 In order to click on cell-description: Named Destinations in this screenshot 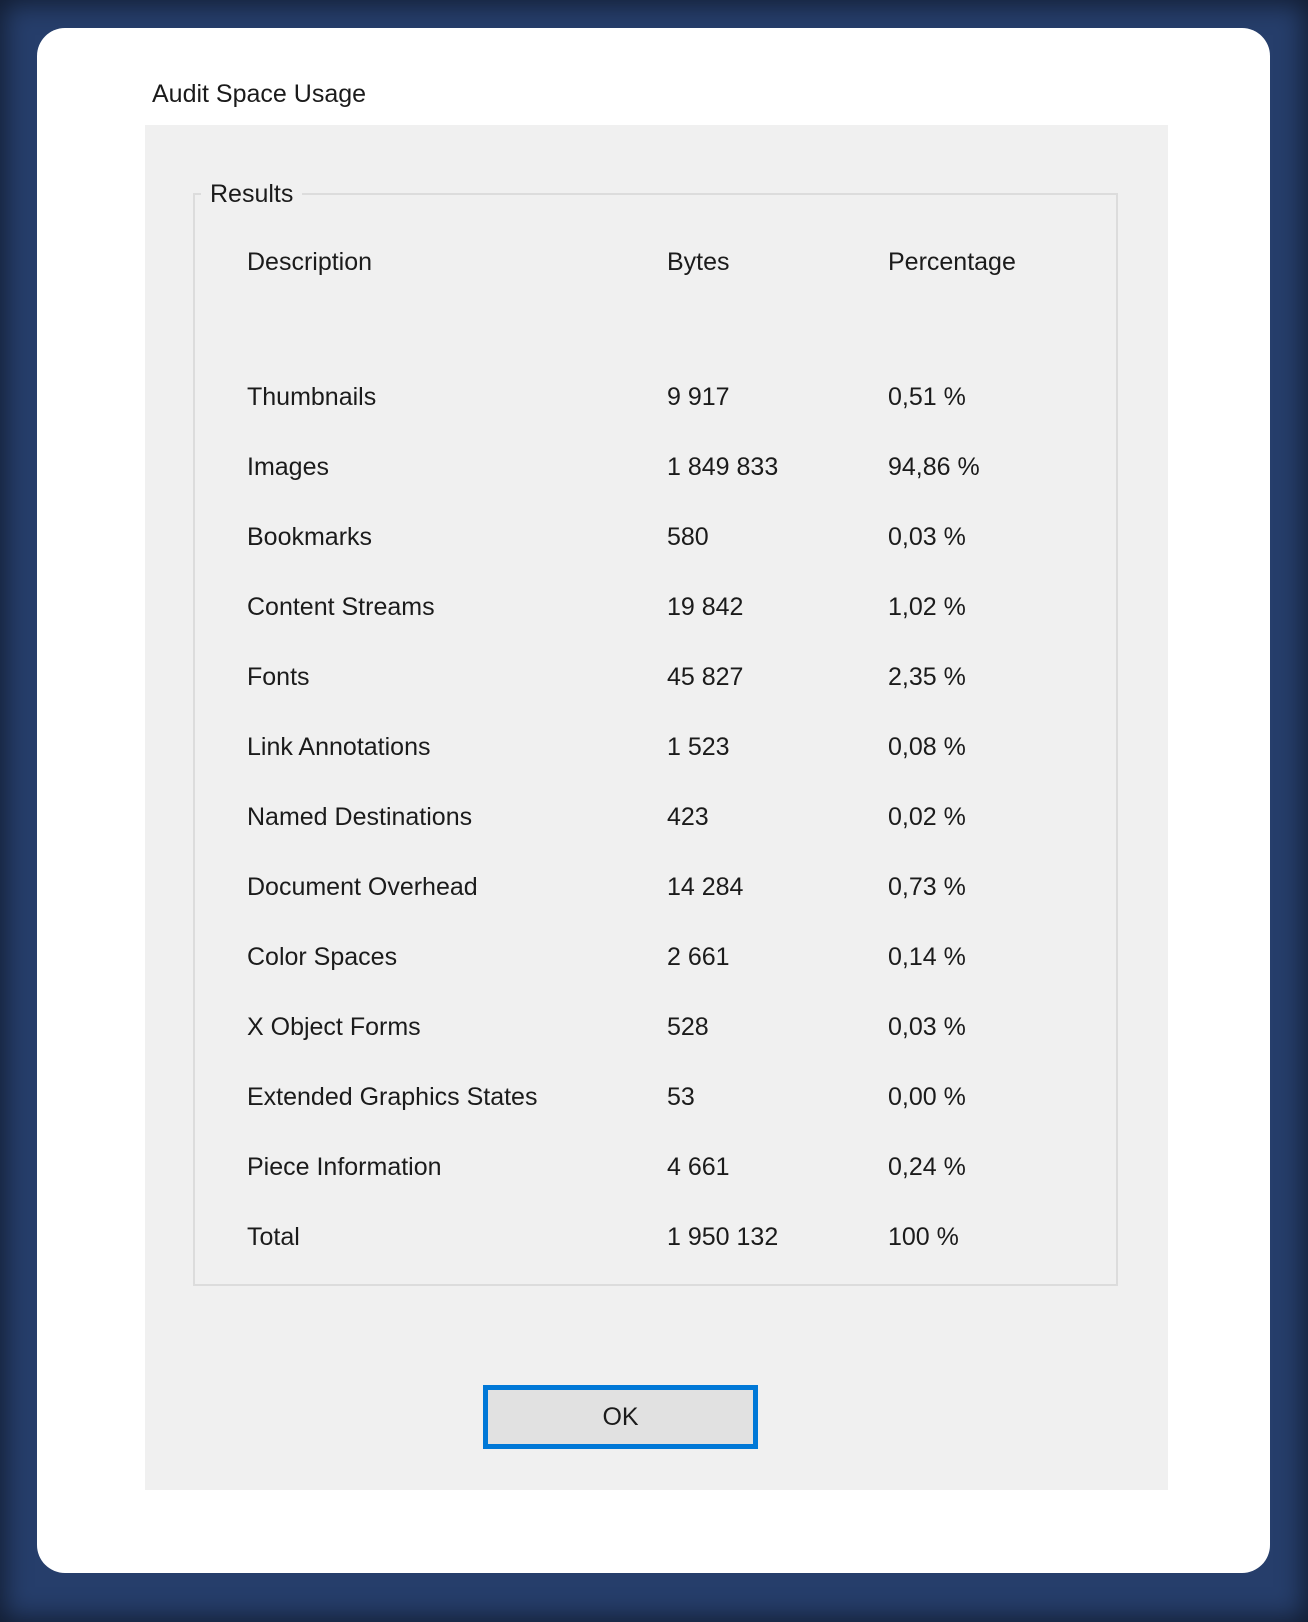, I will do `click(360, 817)`.